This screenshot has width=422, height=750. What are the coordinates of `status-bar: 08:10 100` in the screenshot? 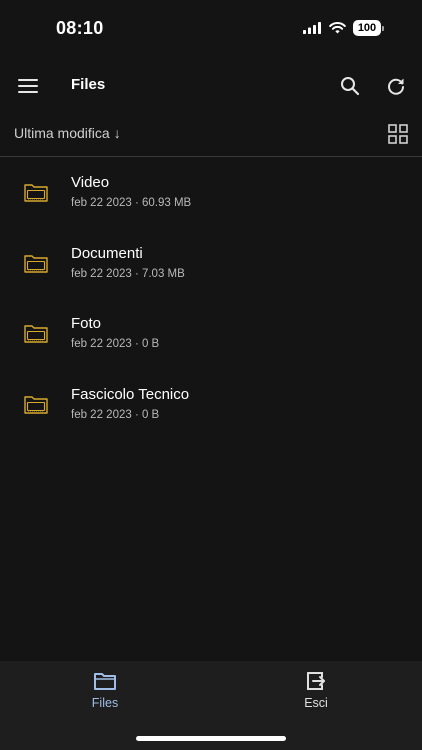 It's located at (211, 29).